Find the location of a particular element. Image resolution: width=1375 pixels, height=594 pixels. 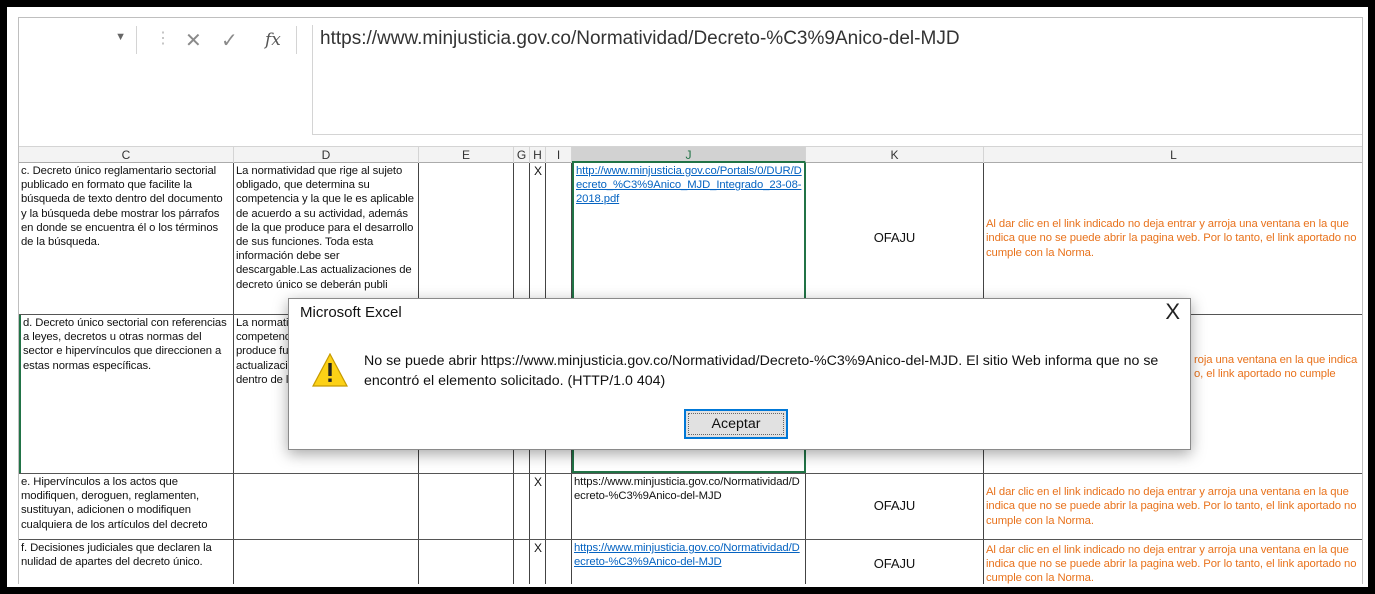

column-header-e: E is located at coordinates (466, 155).